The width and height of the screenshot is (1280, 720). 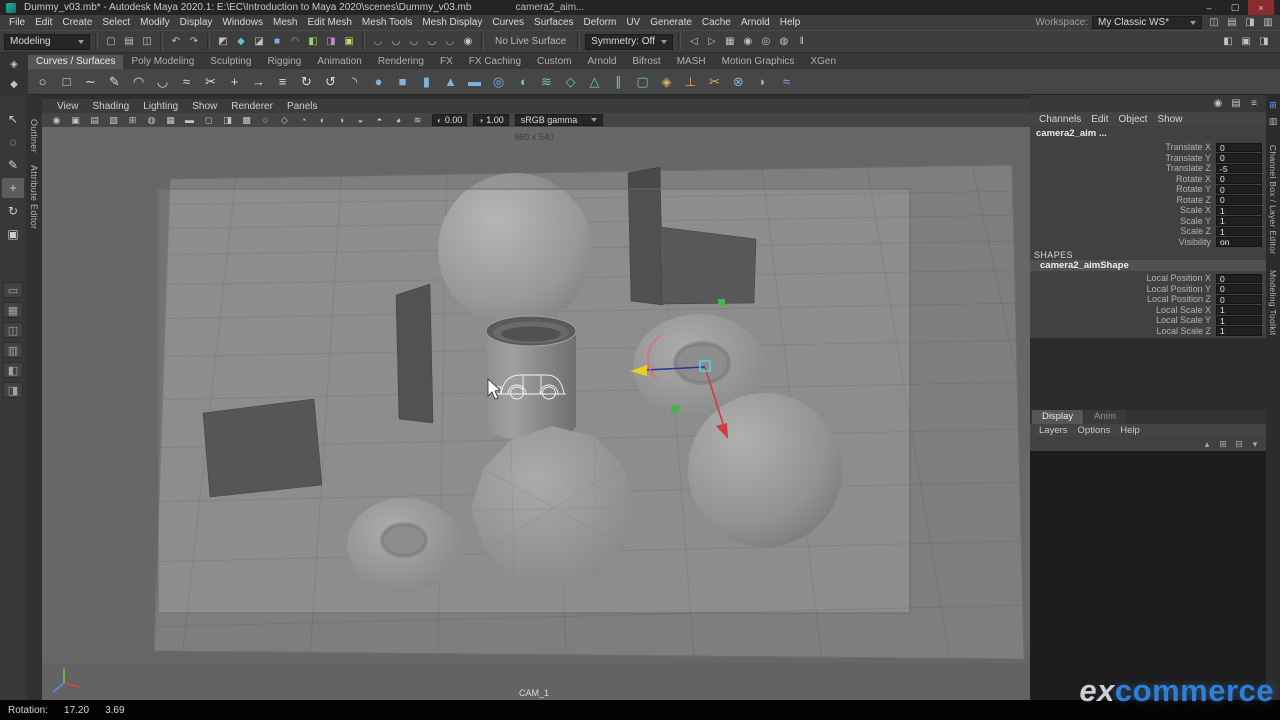 What do you see at coordinates (1209, 7) in the screenshot?
I see `minimize-button: –` at bounding box center [1209, 7].